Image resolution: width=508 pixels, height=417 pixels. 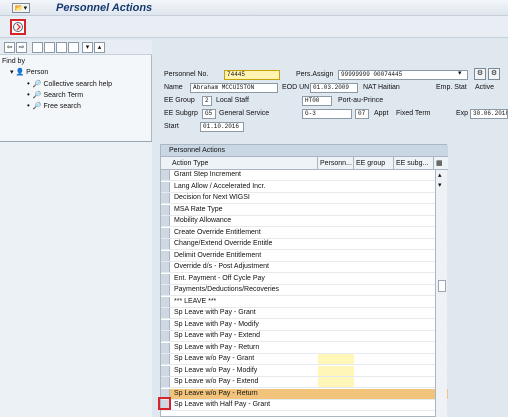 What do you see at coordinates (218, 255) in the screenshot?
I see `action-type-cell: Delimit Override Entitlement` at bounding box center [218, 255].